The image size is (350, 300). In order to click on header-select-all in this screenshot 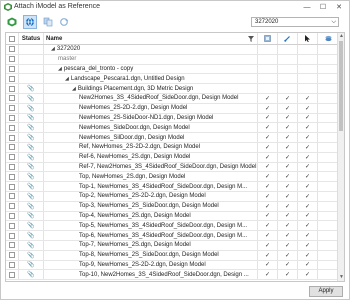, I will do `click(12, 38)`.